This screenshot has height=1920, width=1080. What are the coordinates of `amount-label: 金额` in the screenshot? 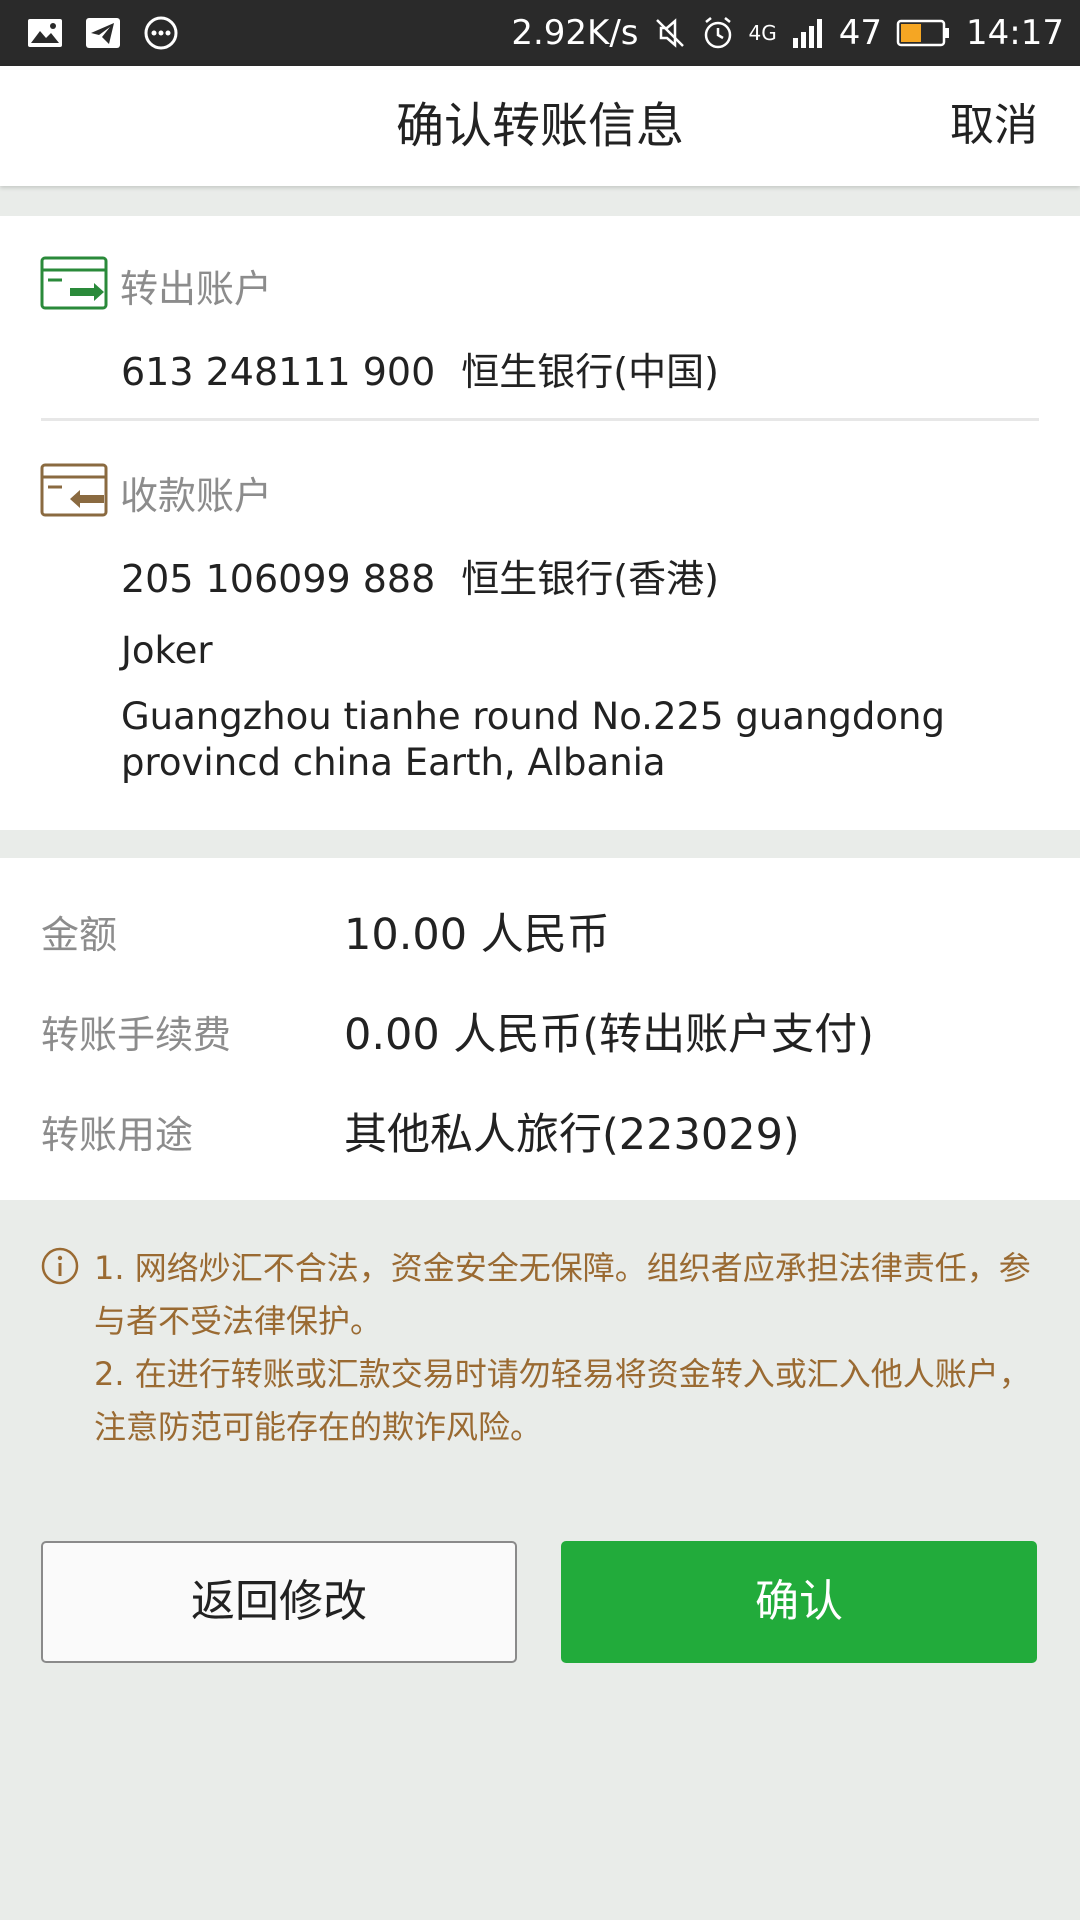 It's located at (79, 935).